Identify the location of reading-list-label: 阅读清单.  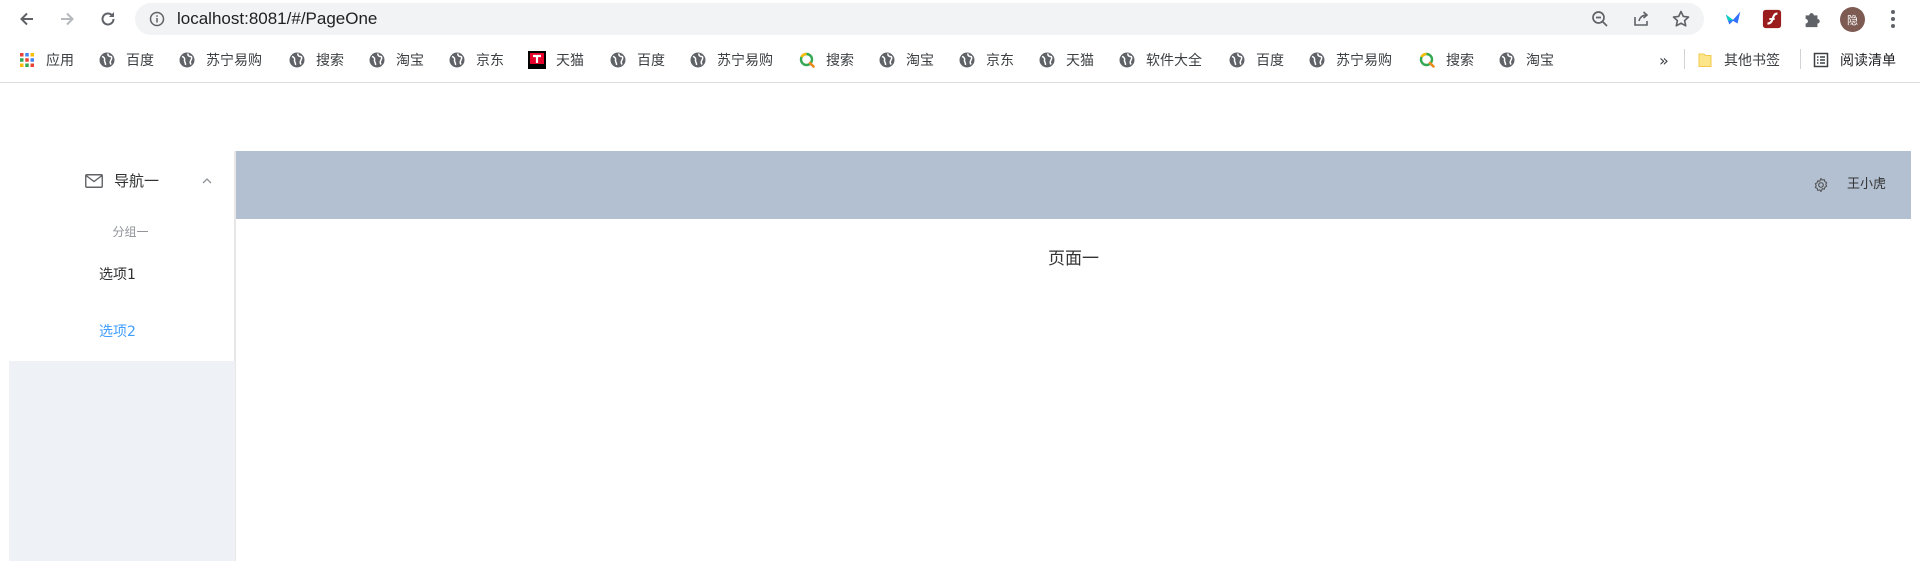
(1868, 61).